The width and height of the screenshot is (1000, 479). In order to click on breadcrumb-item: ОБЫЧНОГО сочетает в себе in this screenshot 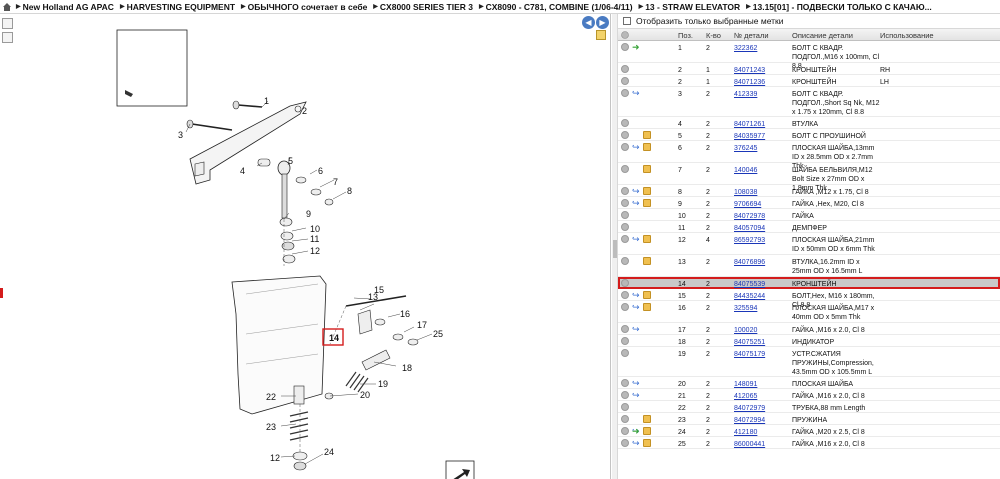, I will do `click(304, 7)`.